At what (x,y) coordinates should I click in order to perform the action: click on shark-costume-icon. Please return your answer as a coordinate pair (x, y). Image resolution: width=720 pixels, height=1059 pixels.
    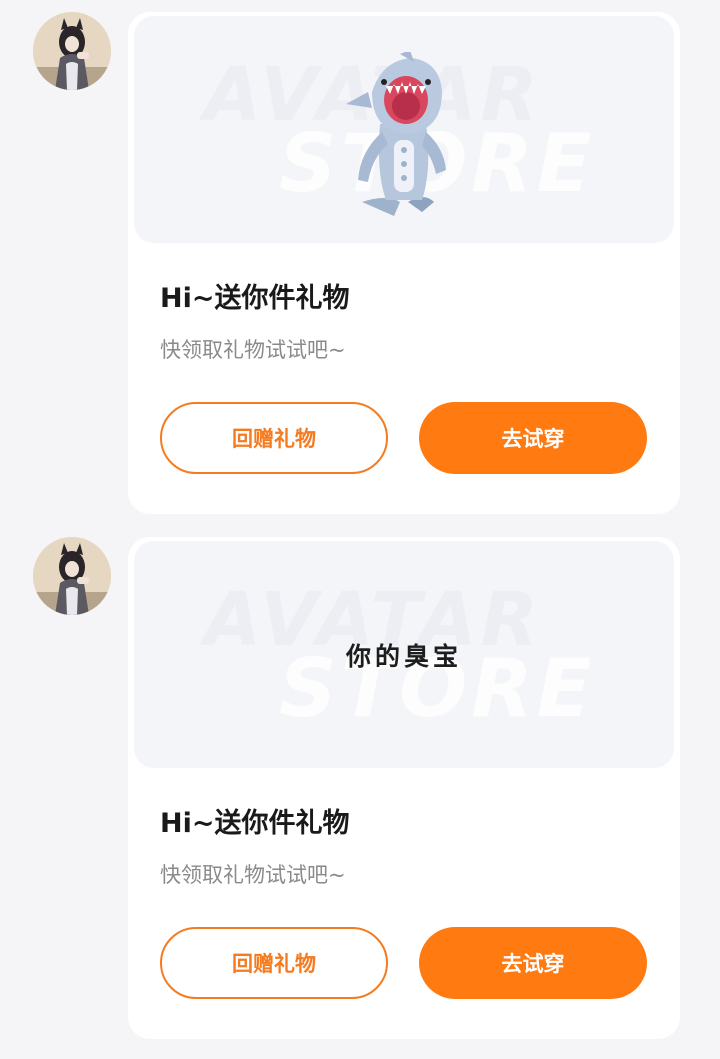
    Looking at the image, I should click on (396, 134).